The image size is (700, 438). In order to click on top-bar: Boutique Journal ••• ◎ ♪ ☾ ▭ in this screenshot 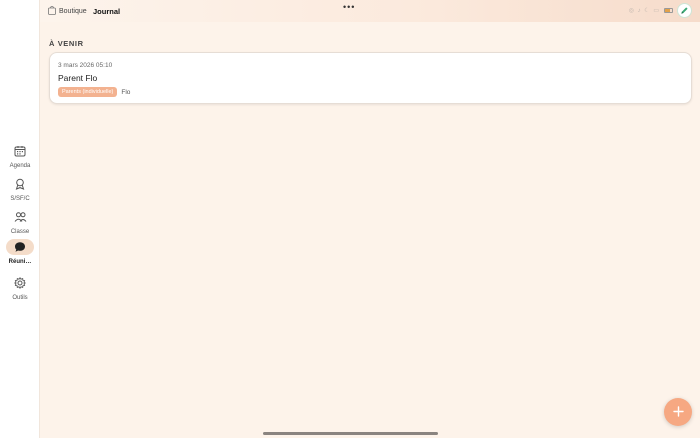, I will do `click(370, 11)`.